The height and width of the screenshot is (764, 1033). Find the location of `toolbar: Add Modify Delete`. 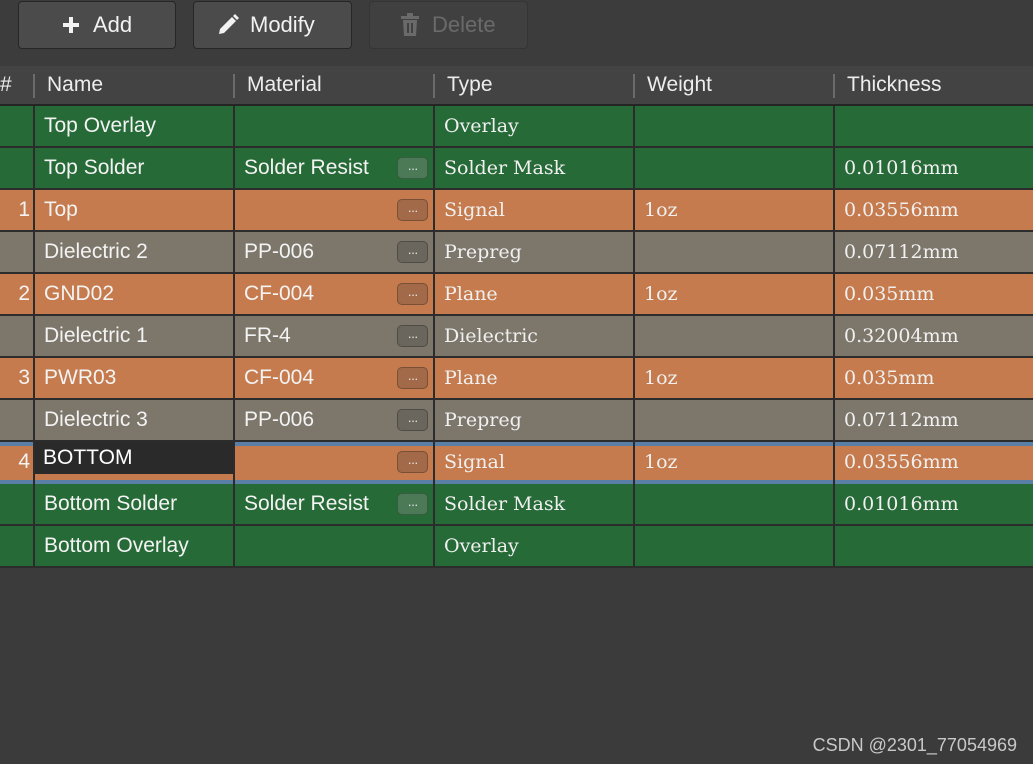

toolbar: Add Modify Delete is located at coordinates (516, 32).